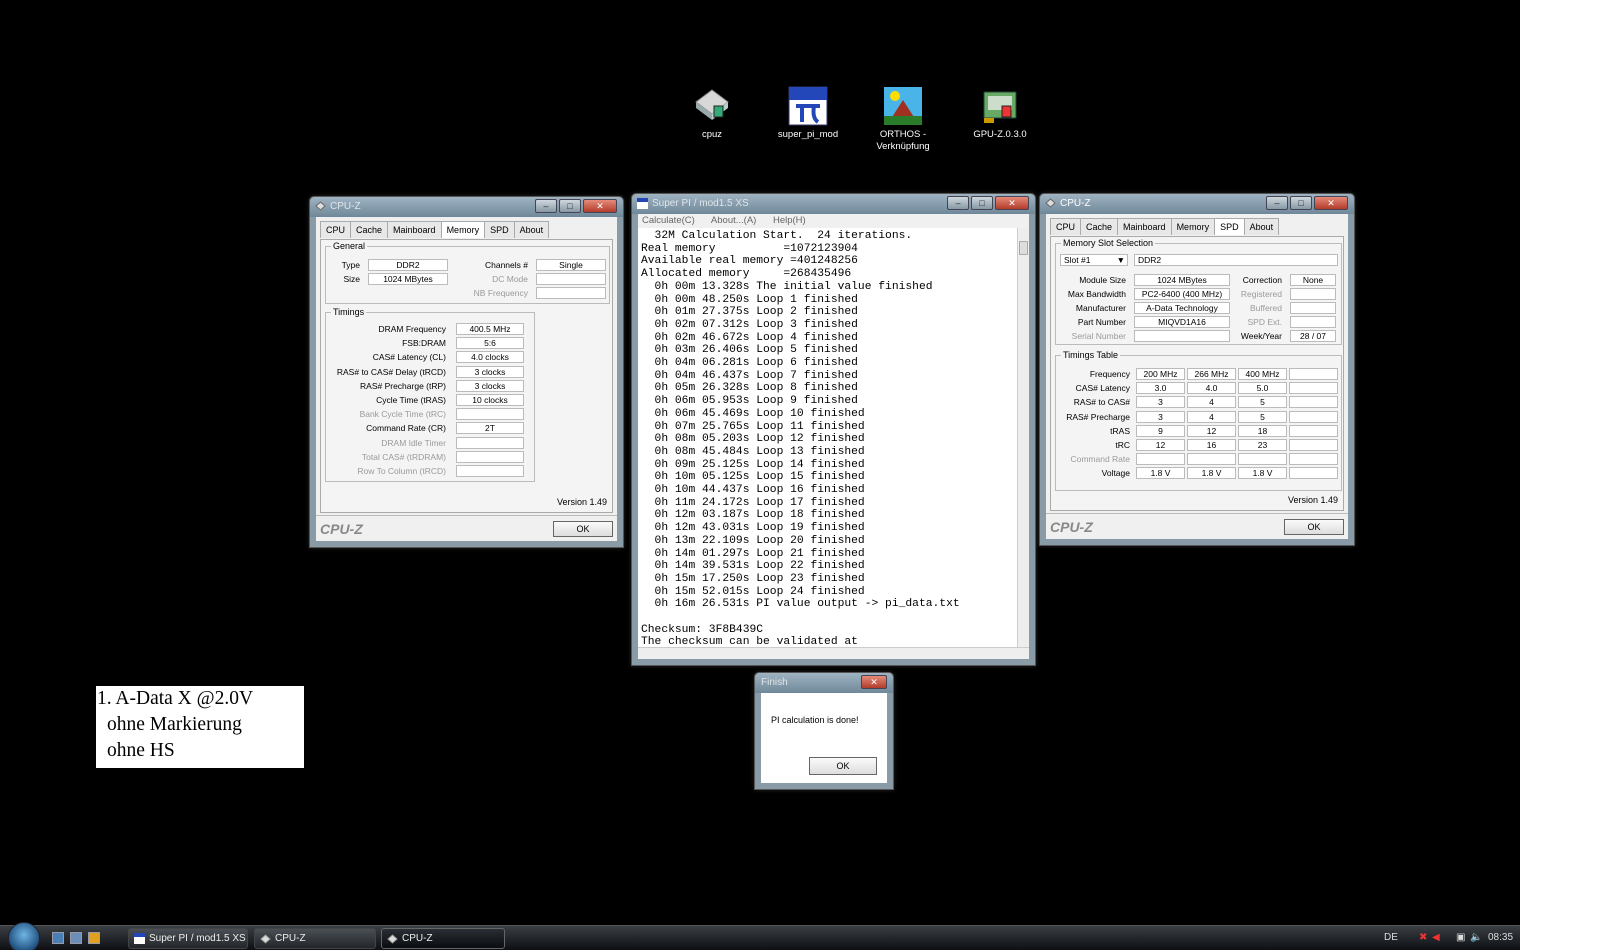 The height and width of the screenshot is (950, 1600). I want to click on dc-mode-value, so click(571, 279).